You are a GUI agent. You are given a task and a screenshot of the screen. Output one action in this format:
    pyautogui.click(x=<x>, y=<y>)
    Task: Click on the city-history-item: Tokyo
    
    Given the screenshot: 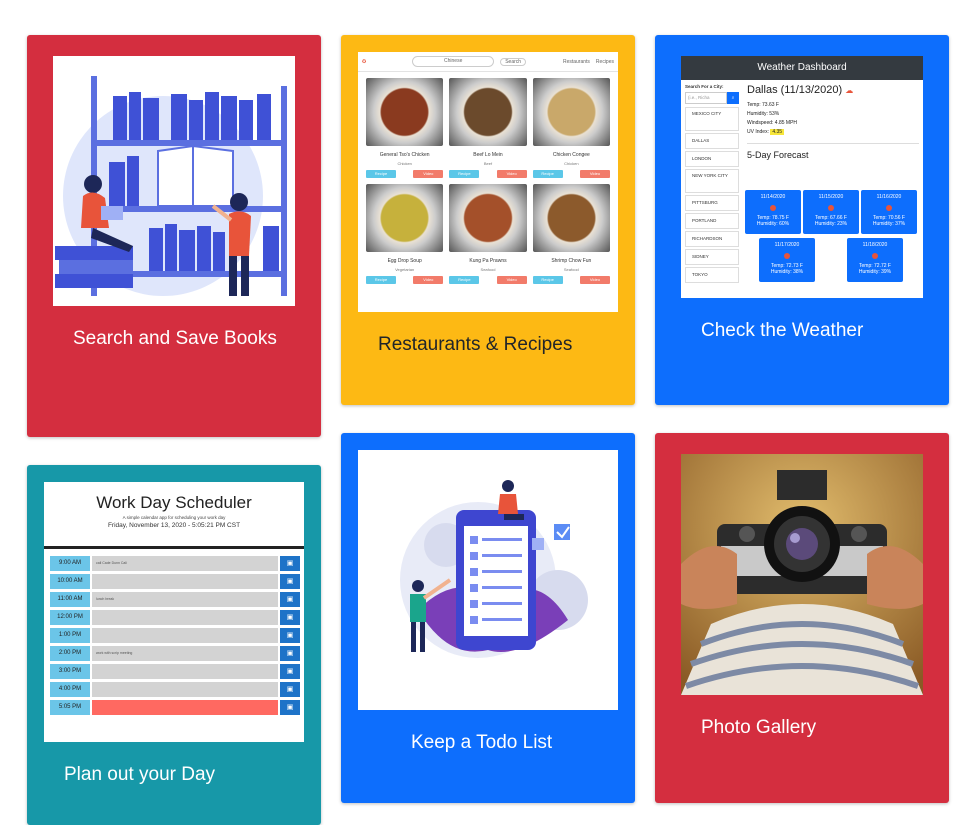 What is the action you would take?
    pyautogui.click(x=712, y=275)
    